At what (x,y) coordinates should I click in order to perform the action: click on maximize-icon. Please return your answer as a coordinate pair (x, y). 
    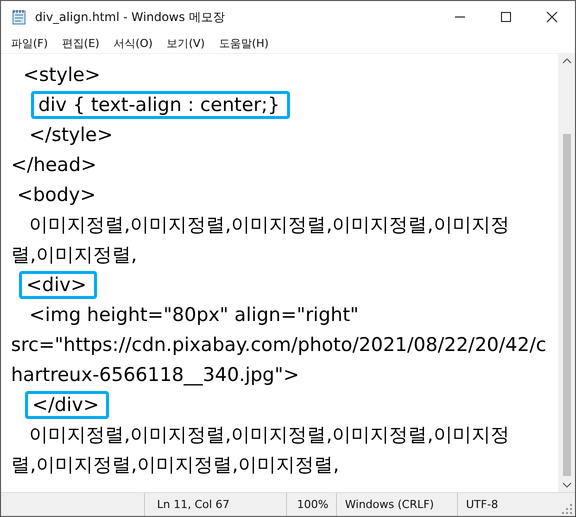
    Looking at the image, I should click on (506, 17).